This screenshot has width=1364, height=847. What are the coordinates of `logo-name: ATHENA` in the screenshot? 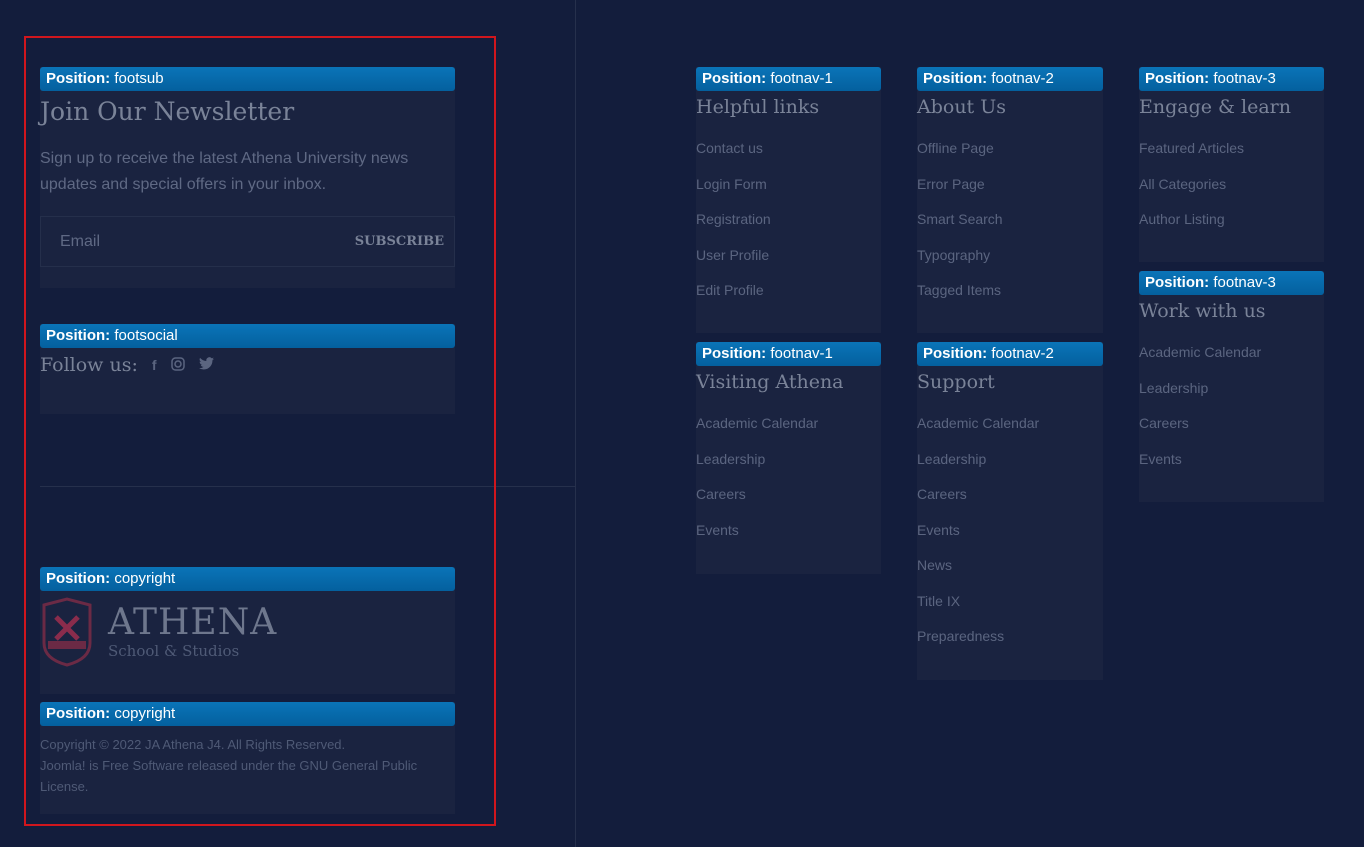 It's located at (193, 622).